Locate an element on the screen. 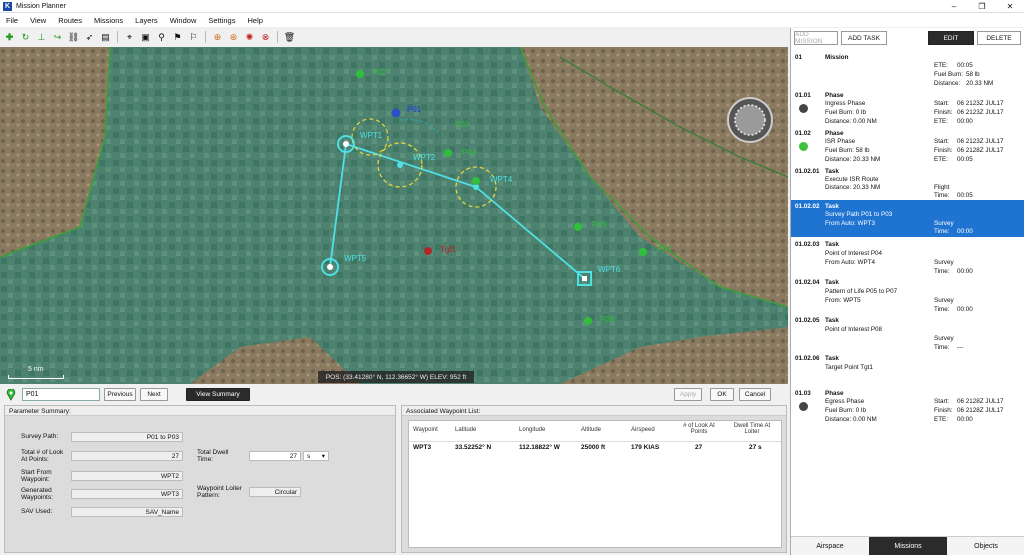 This screenshot has height=555, width=1024. cancel-button: Cancel is located at coordinates (755, 394).